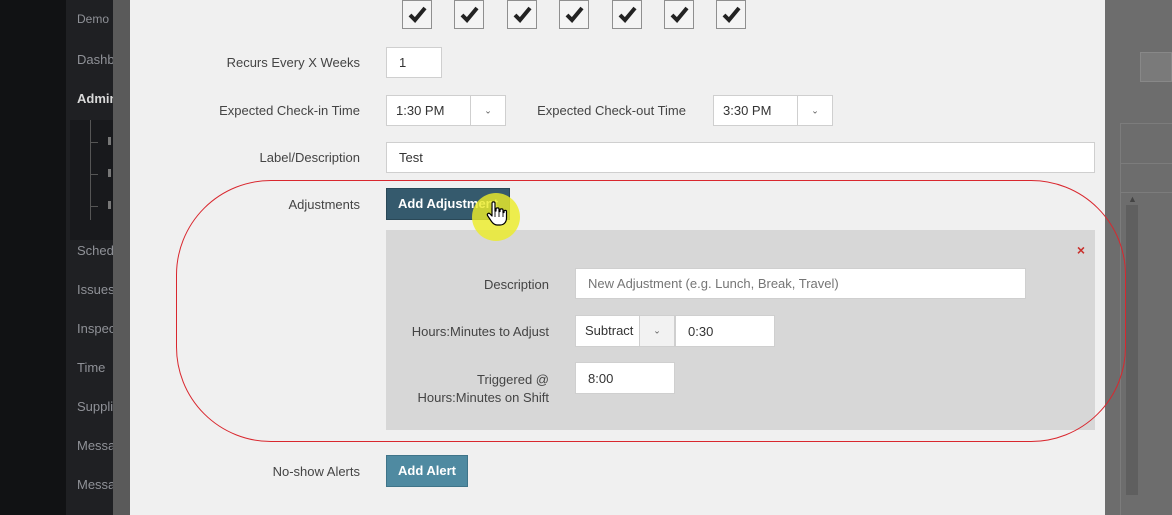 Image resolution: width=1172 pixels, height=515 pixels. Describe the element at coordinates (497, 213) in the screenshot. I see `hand-pointer-icon` at that location.